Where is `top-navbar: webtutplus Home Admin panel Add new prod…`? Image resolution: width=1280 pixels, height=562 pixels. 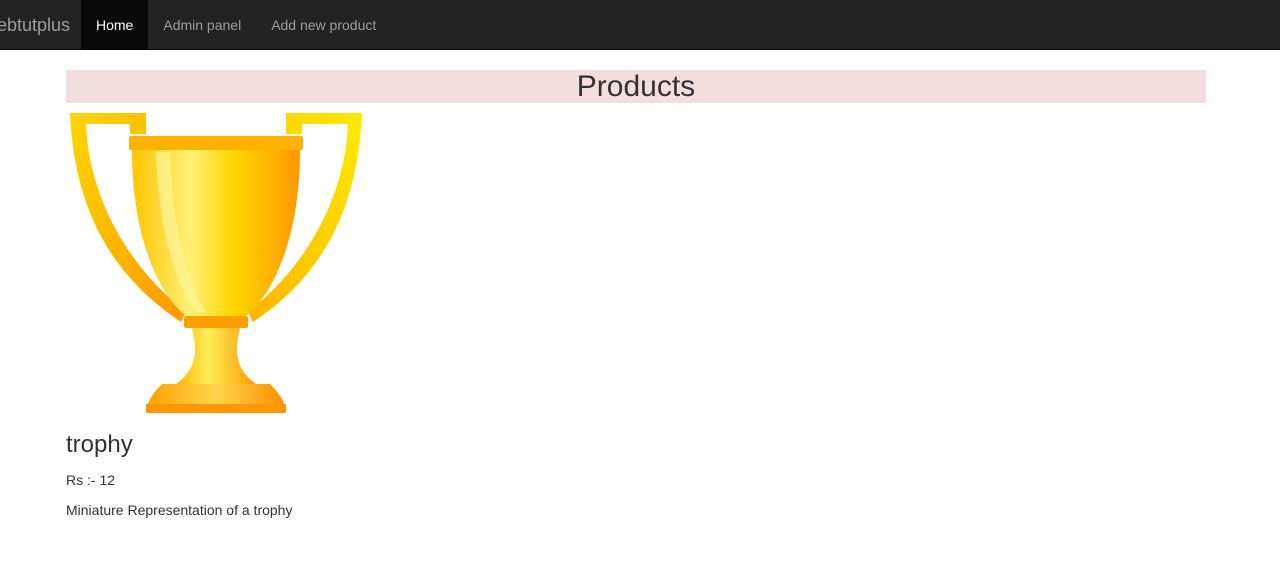 top-navbar: webtutplus Home Admin panel Add new prod… is located at coordinates (640, 25).